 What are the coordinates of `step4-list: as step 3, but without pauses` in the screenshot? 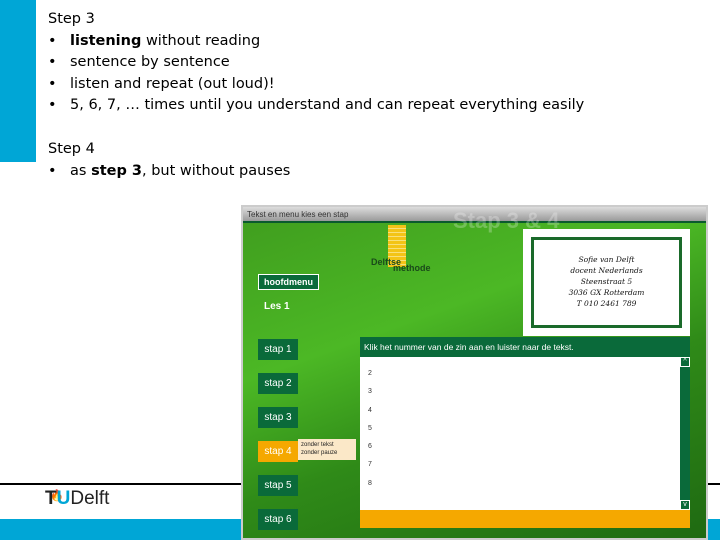 It's located at (316, 172).